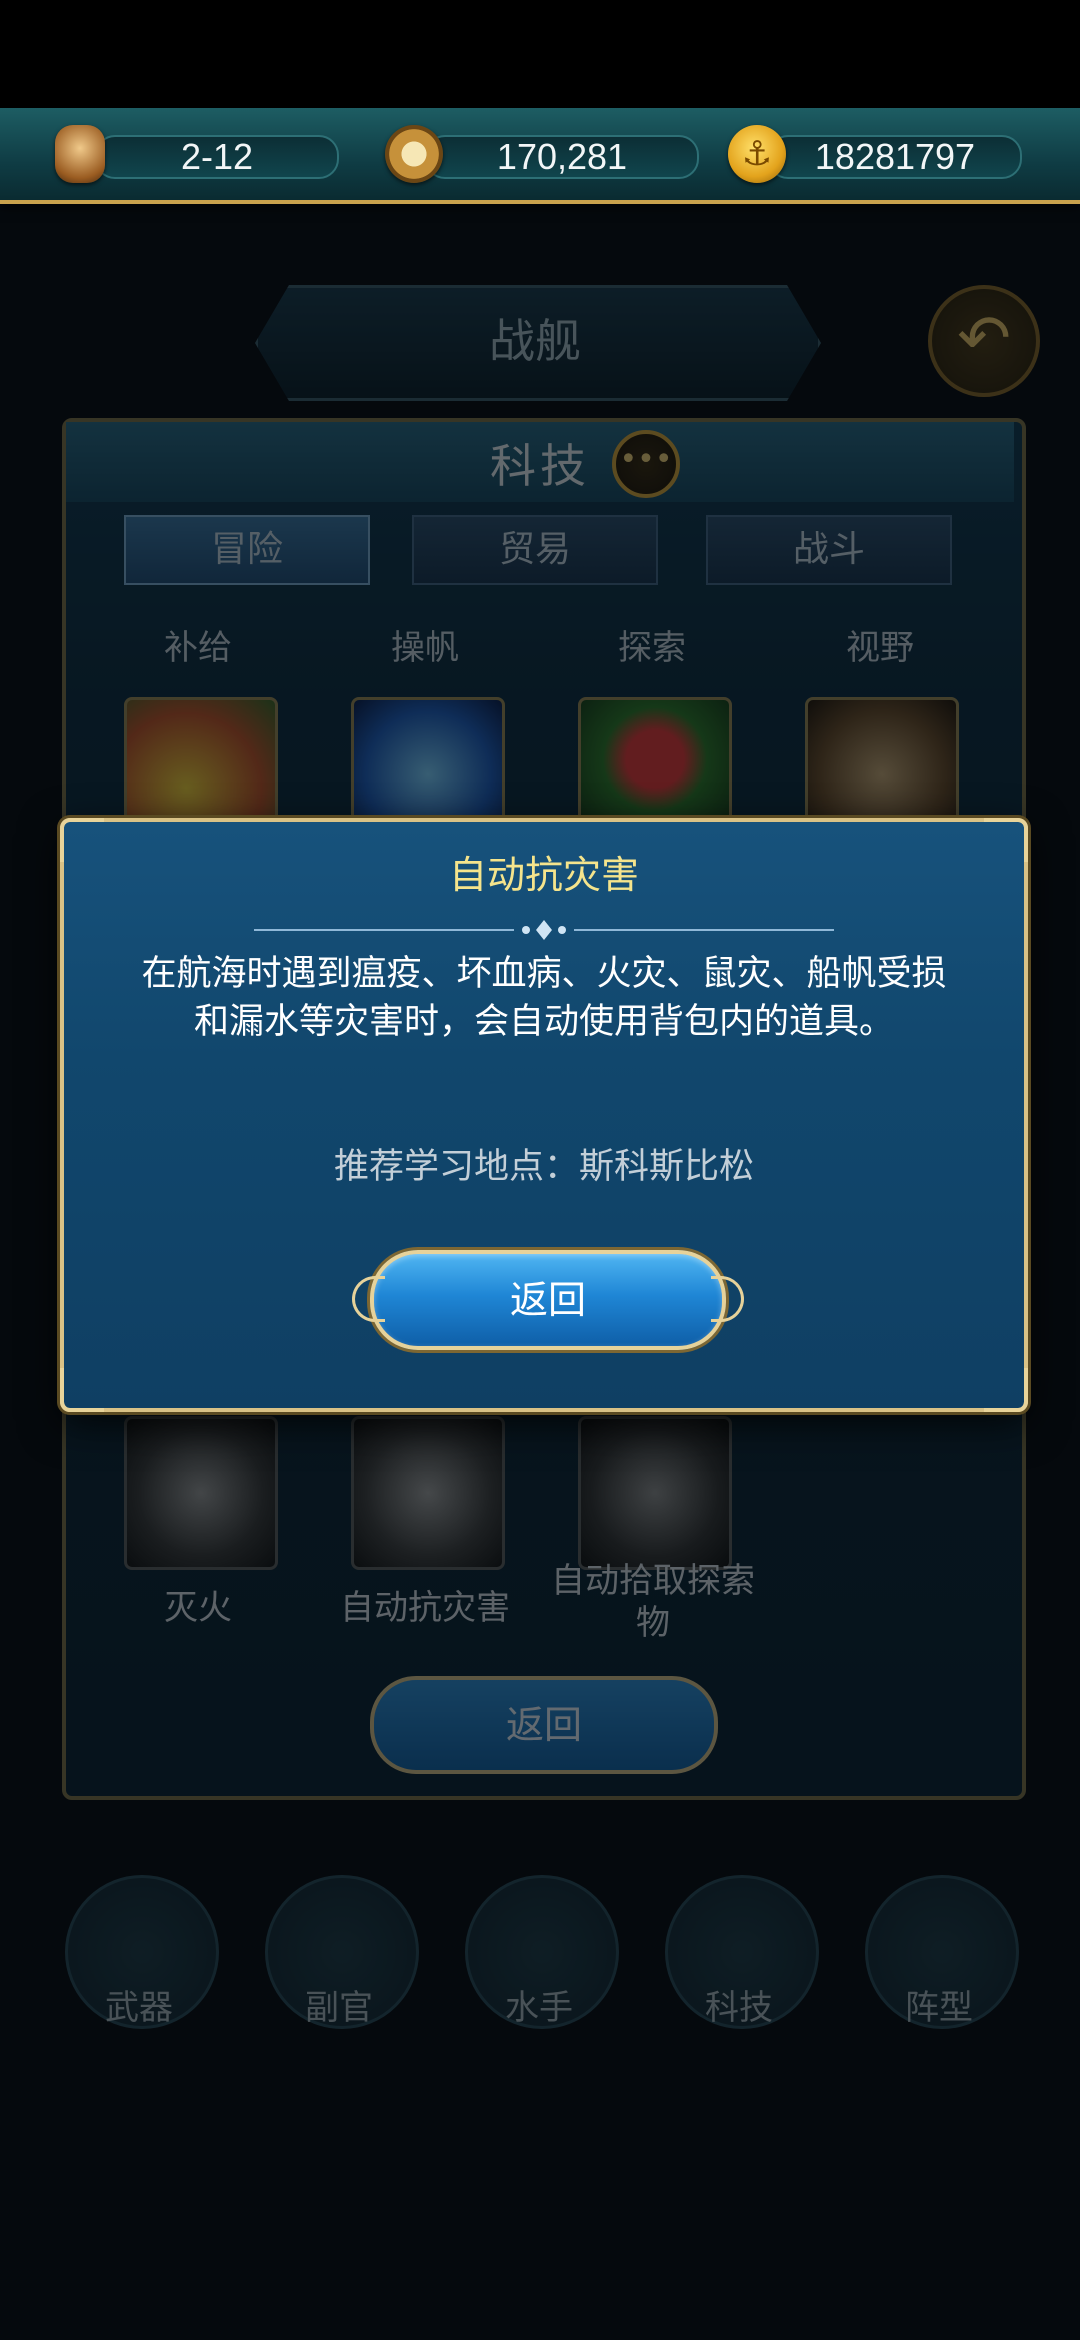 This screenshot has width=1080, height=2340. Describe the element at coordinates (653, 1602) in the screenshot. I see `auto-pickup-label: 自动拾取探索物` at that location.